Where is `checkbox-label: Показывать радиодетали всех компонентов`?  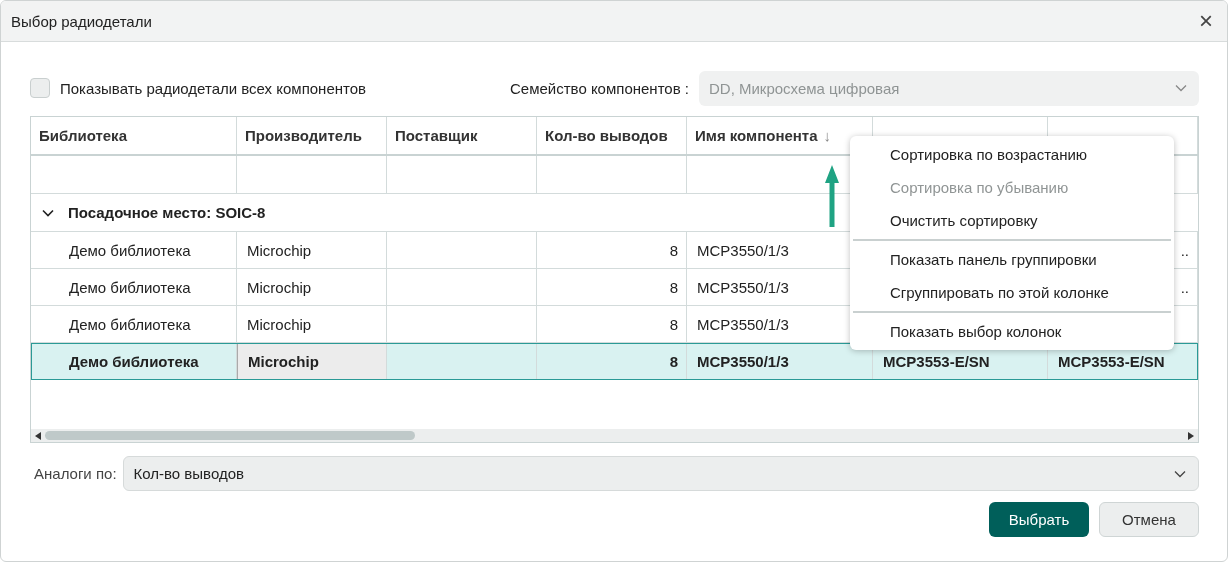
checkbox-label: Показывать радиодетали всех компонентов is located at coordinates (213, 88).